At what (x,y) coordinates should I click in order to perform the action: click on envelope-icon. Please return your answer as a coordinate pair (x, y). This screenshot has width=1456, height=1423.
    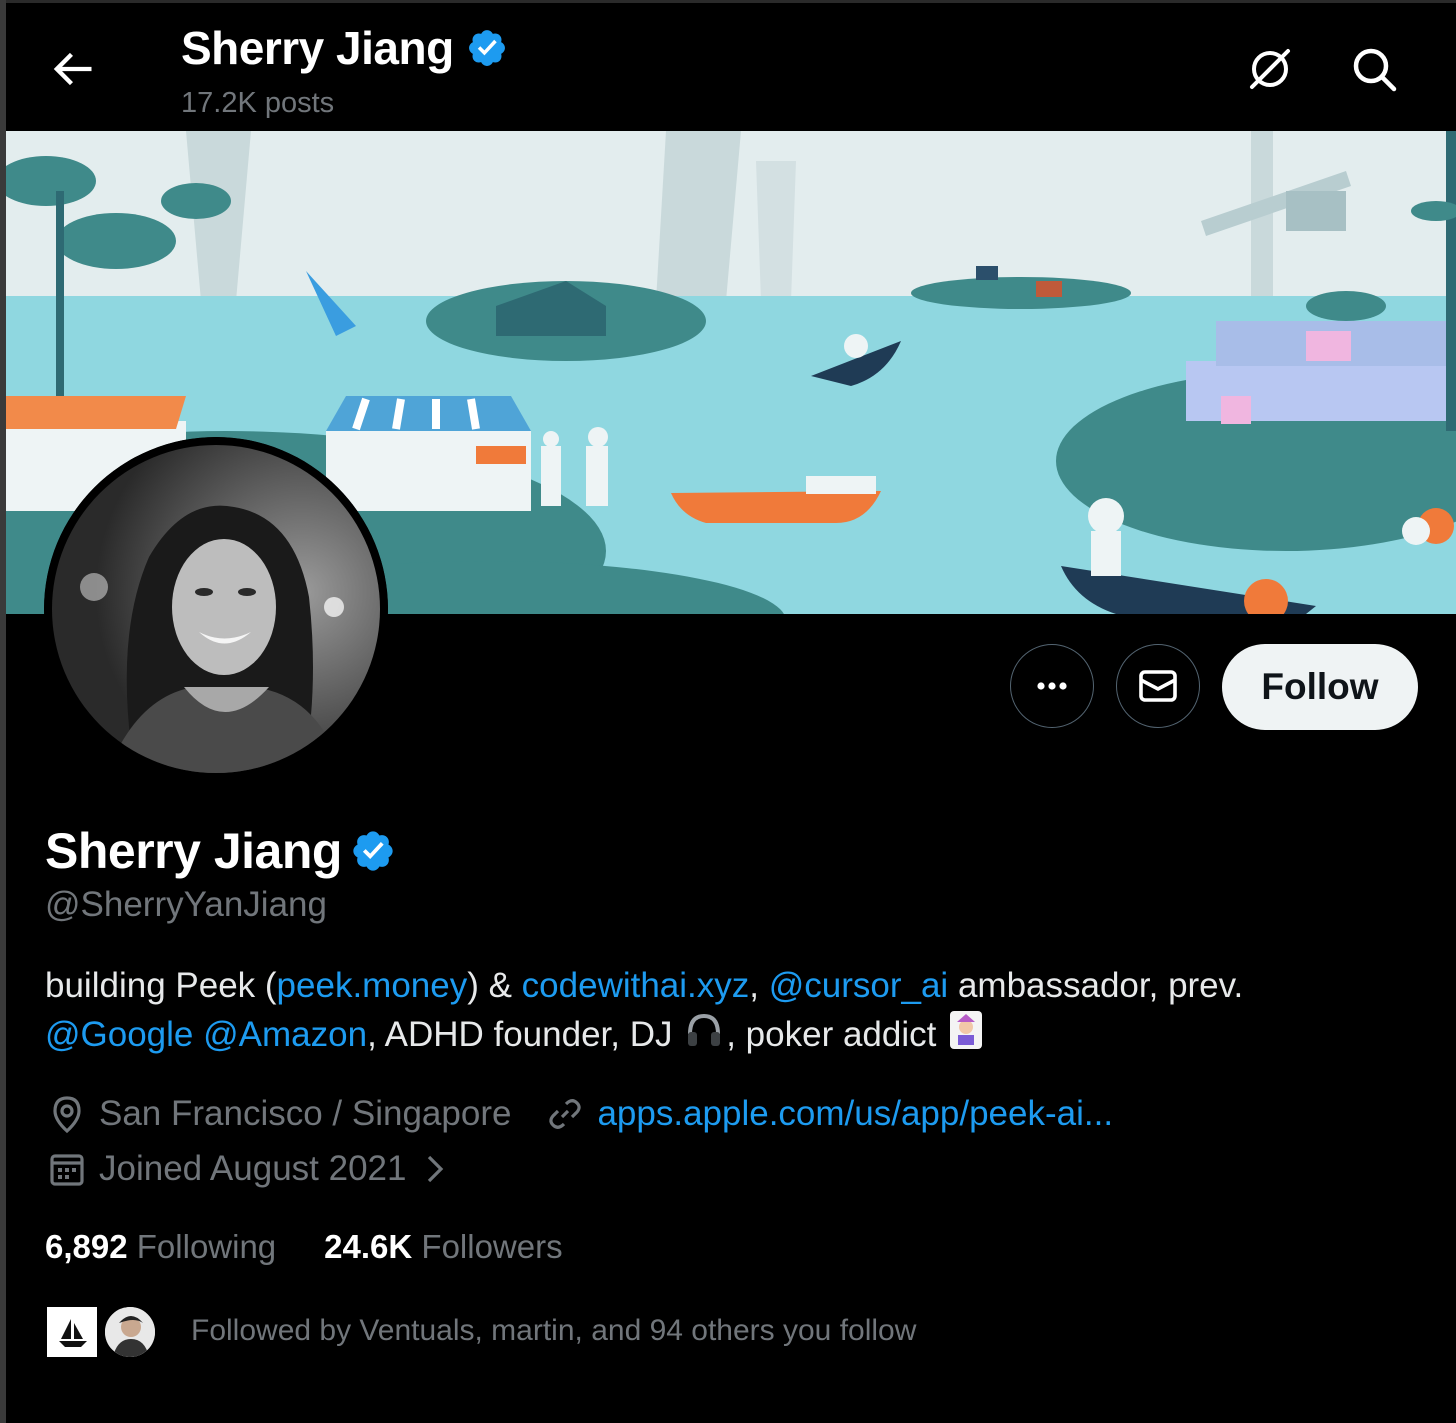
    Looking at the image, I should click on (1158, 686).